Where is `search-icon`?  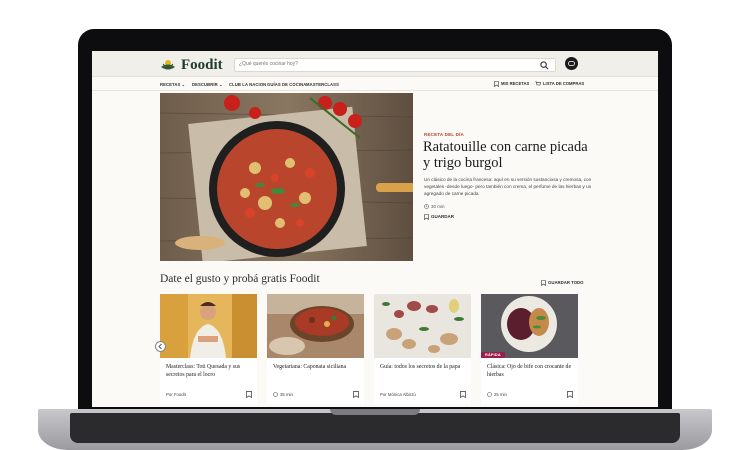
search-icon is located at coordinates (544, 65).